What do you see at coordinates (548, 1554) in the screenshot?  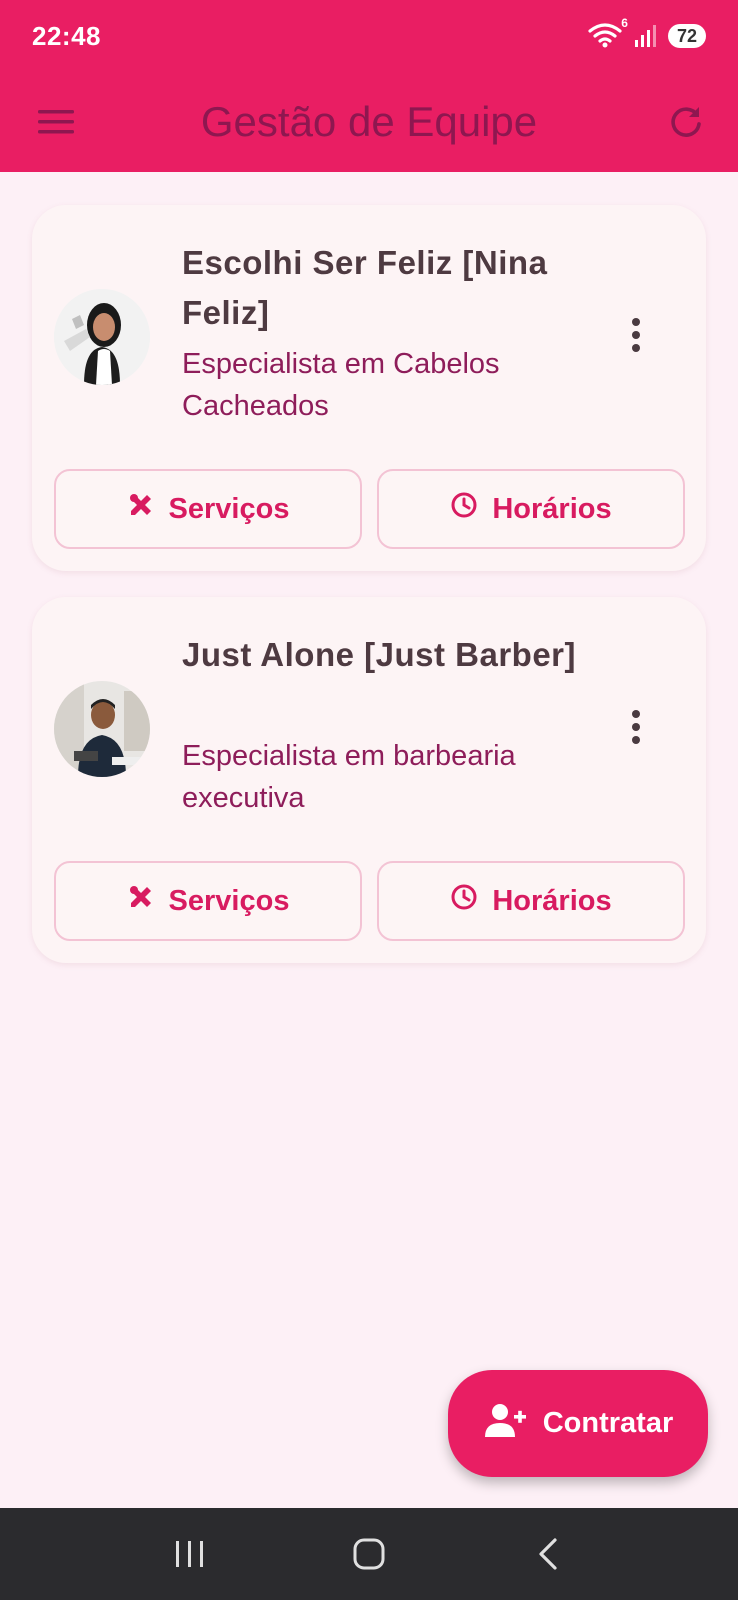 I see `back-icon` at bounding box center [548, 1554].